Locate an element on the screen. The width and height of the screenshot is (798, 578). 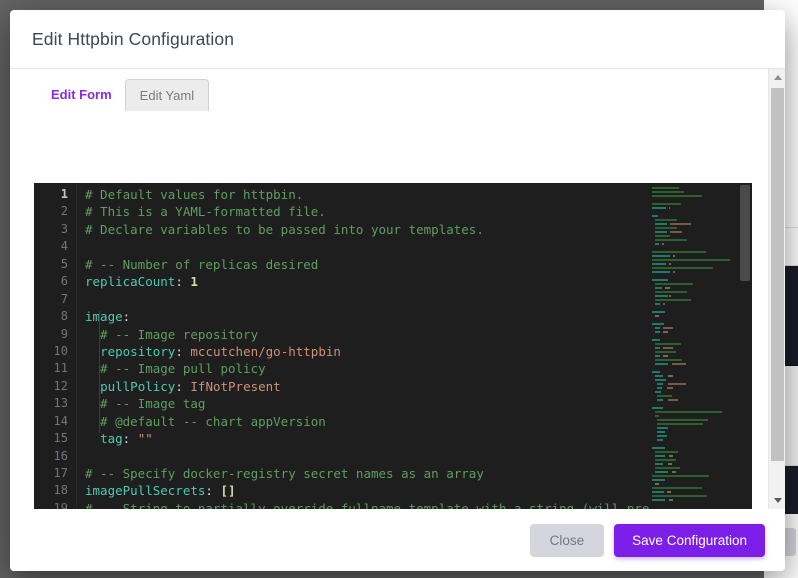
editor-vertical-scrollbar is located at coordinates (745, 346).